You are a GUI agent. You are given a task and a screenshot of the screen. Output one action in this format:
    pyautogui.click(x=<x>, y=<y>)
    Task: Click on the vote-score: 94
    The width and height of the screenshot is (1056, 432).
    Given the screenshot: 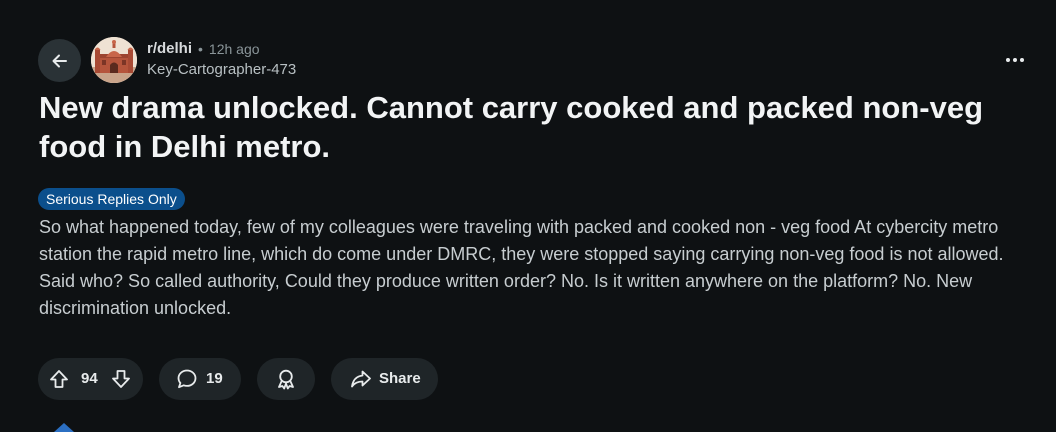 What is the action you would take?
    pyautogui.click(x=89, y=378)
    